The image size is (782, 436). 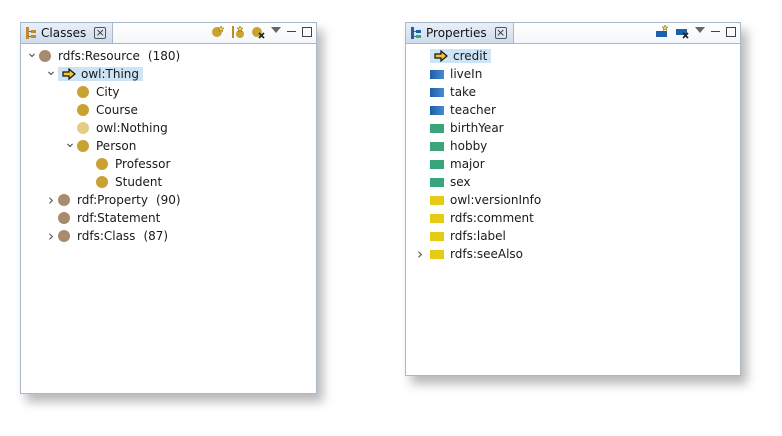 What do you see at coordinates (238, 32) in the screenshot?
I see `create-sibling-class-icon` at bounding box center [238, 32].